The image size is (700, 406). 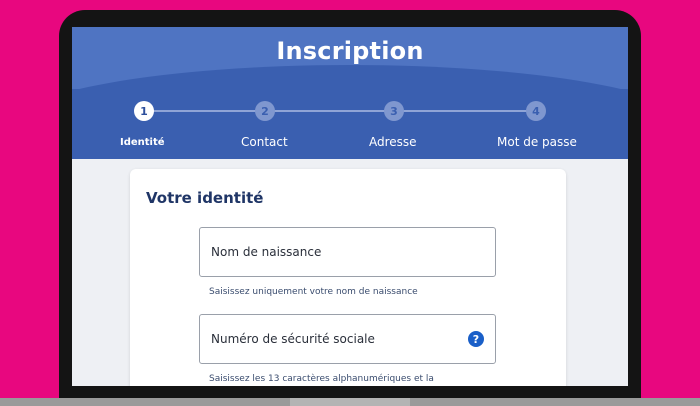 I want to click on device-base, so click(x=350, y=402).